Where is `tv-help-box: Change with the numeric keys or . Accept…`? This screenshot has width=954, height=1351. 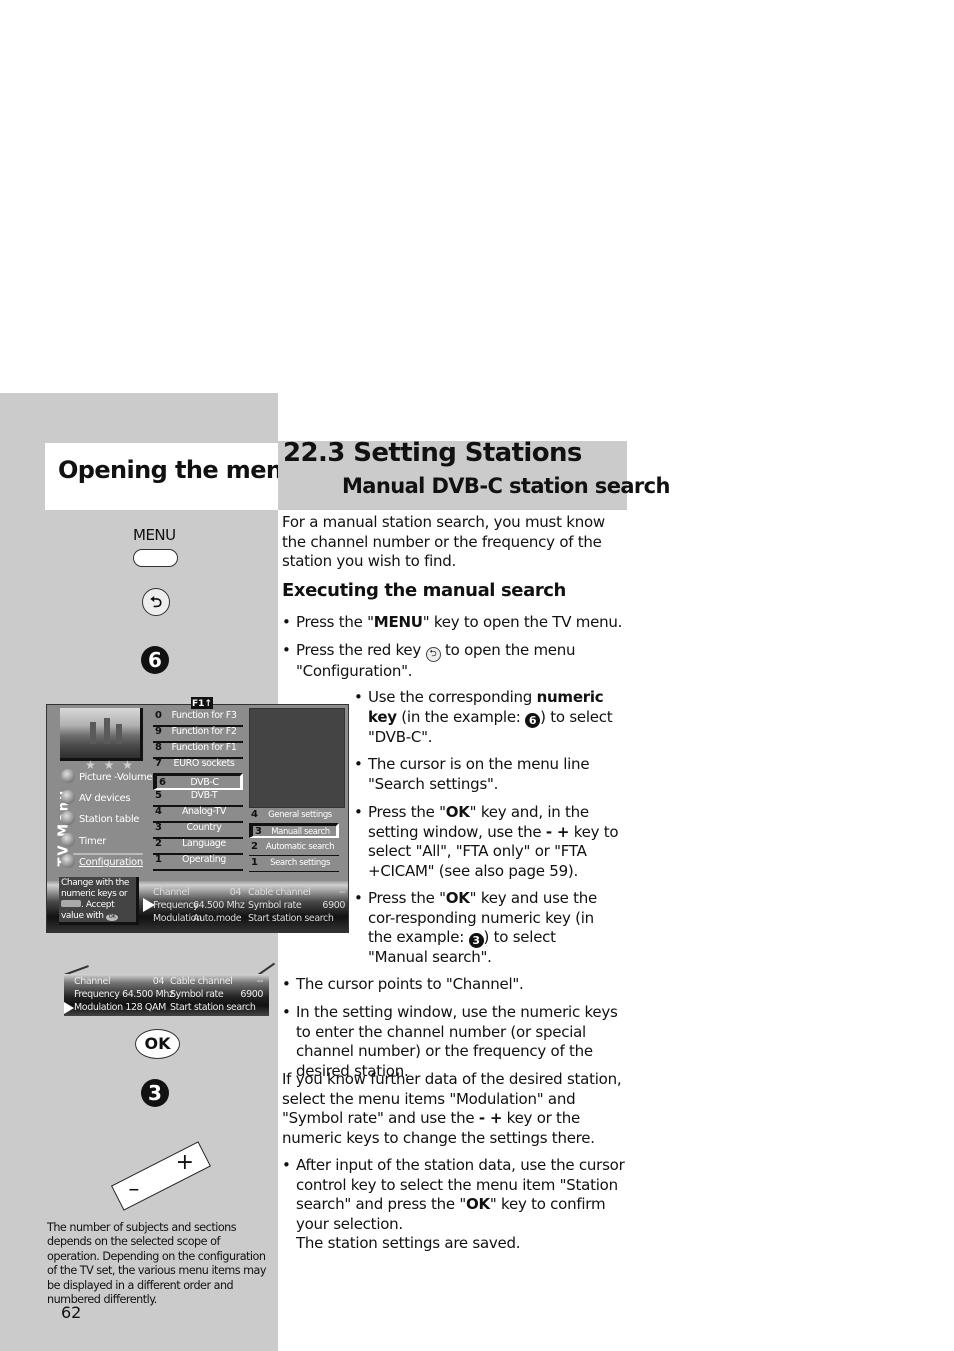 tv-help-box: Change with the numeric keys or . Accept… is located at coordinates (99, 901).